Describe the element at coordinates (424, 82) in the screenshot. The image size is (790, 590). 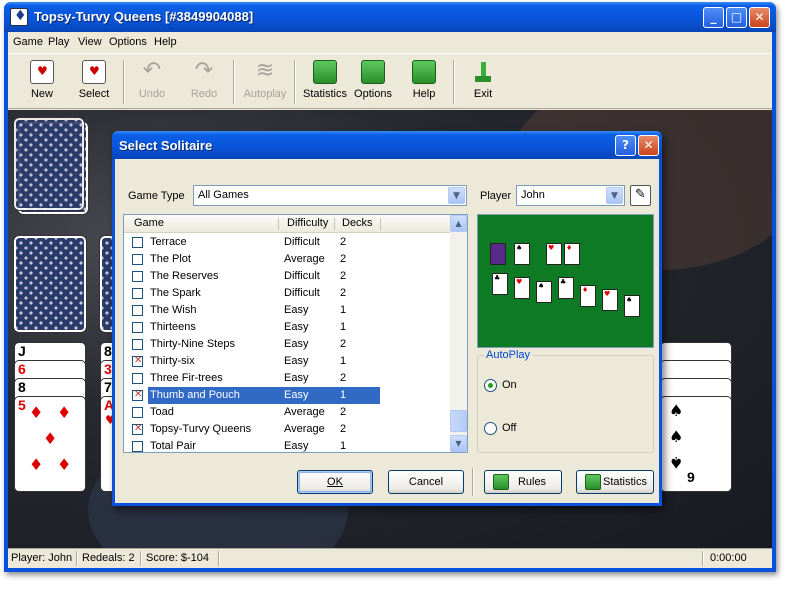
I see `help-button: Help` at that location.